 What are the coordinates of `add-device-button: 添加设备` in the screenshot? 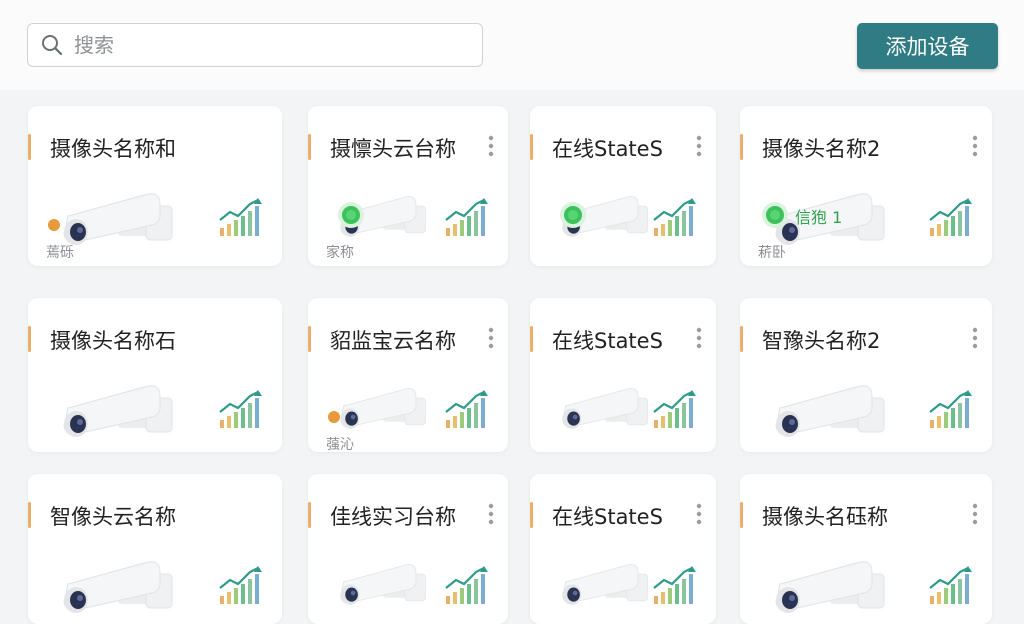 It's located at (927, 46).